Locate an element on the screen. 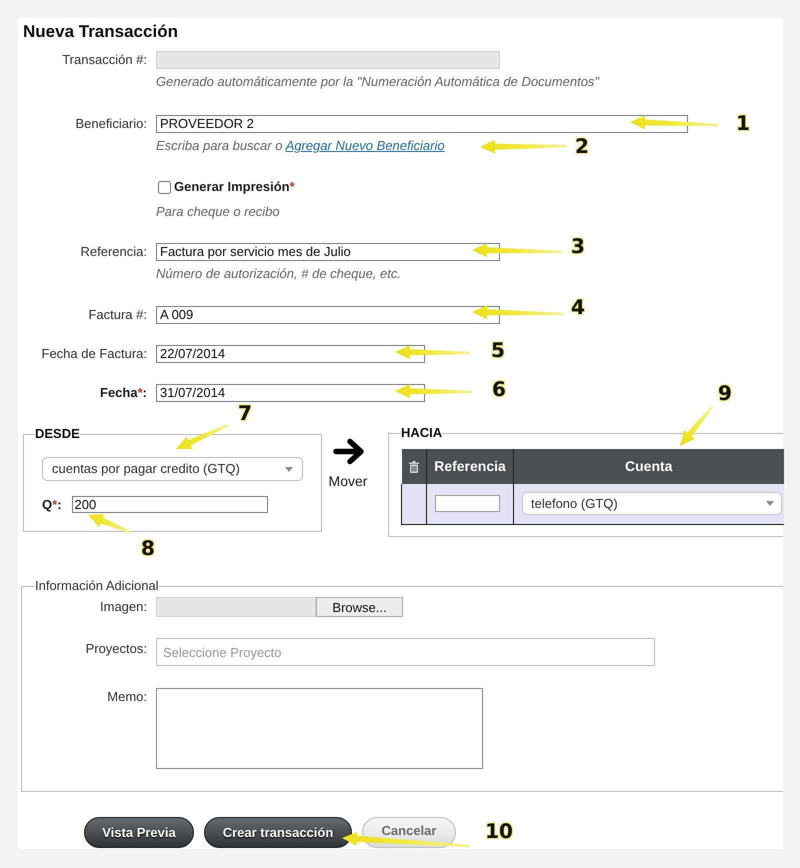 This screenshot has height=868, width=800. amount-field: 200 is located at coordinates (170, 504).